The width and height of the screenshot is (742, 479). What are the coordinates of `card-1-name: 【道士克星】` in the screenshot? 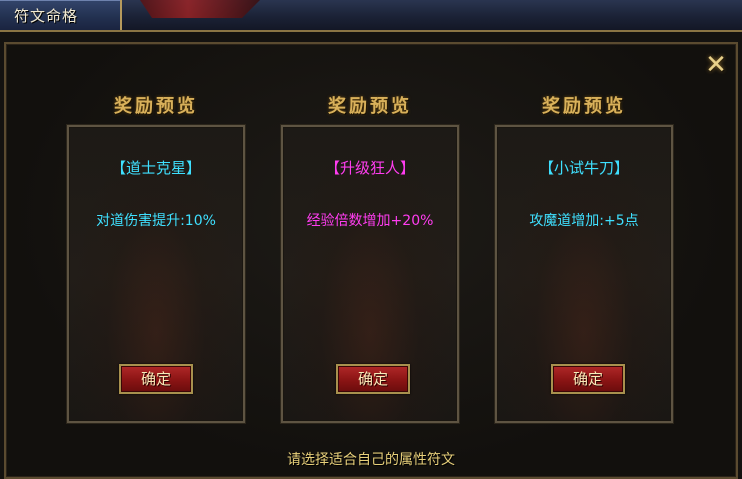 It's located at (155, 168).